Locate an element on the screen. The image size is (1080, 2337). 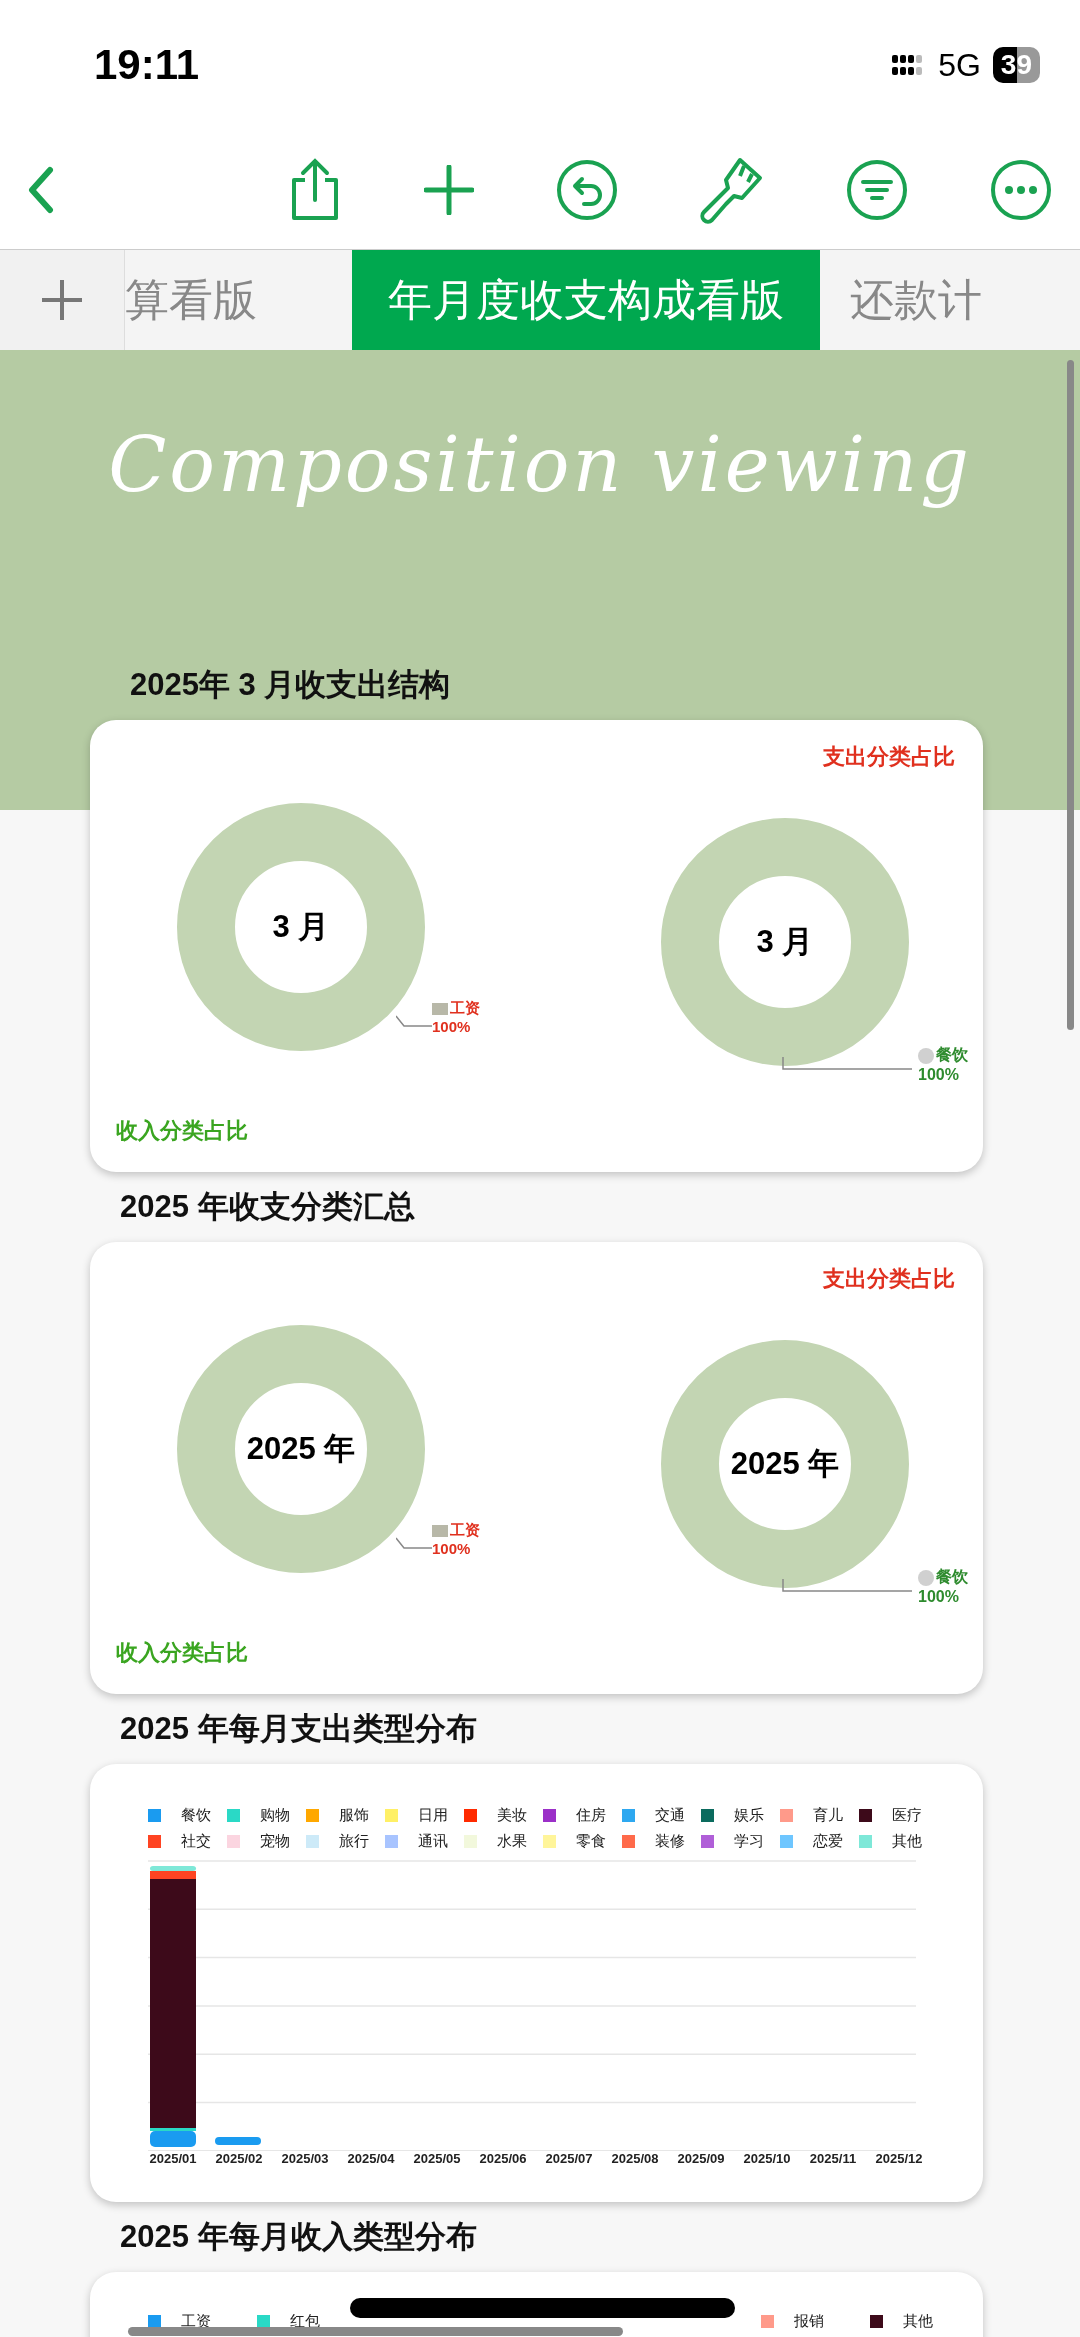
filter-icon is located at coordinates (877, 189).